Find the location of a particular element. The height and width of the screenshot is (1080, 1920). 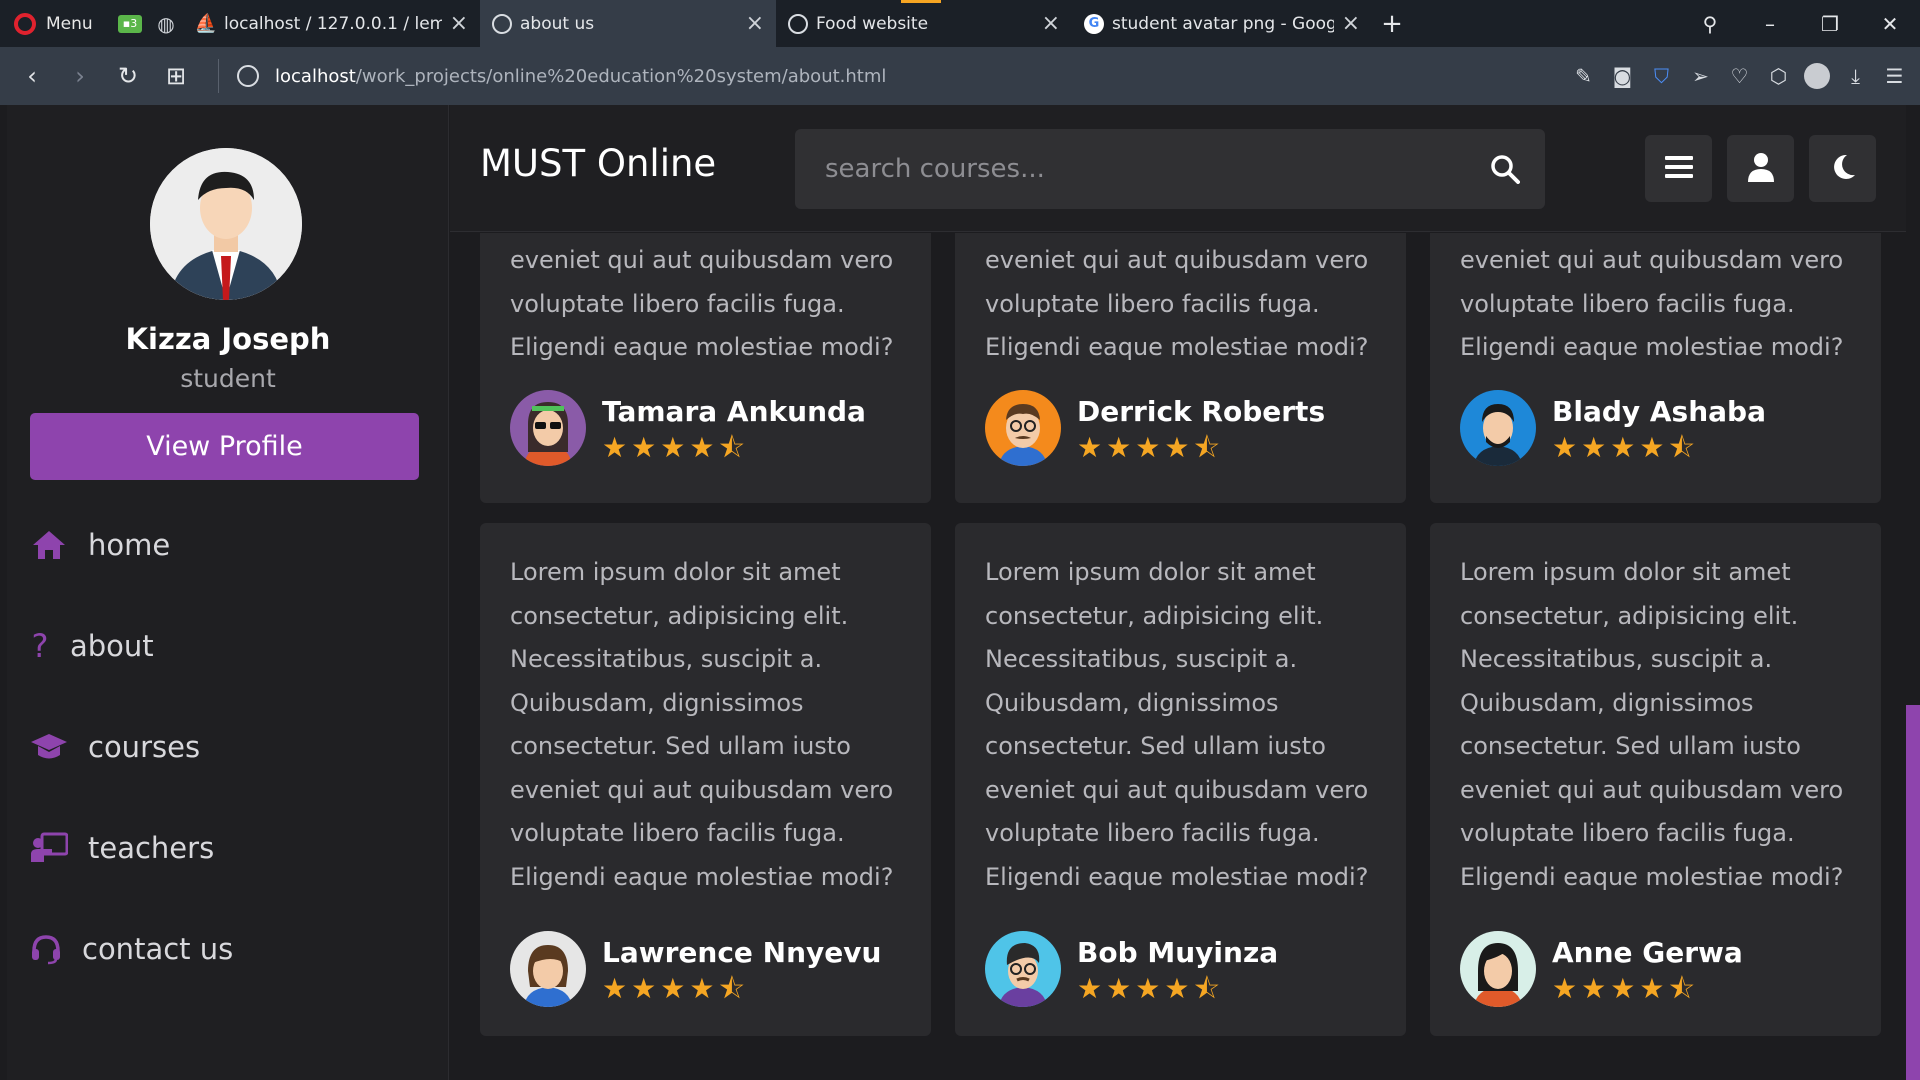

tab-google-search: G student avatar png - Google × is located at coordinates (1222, 23).